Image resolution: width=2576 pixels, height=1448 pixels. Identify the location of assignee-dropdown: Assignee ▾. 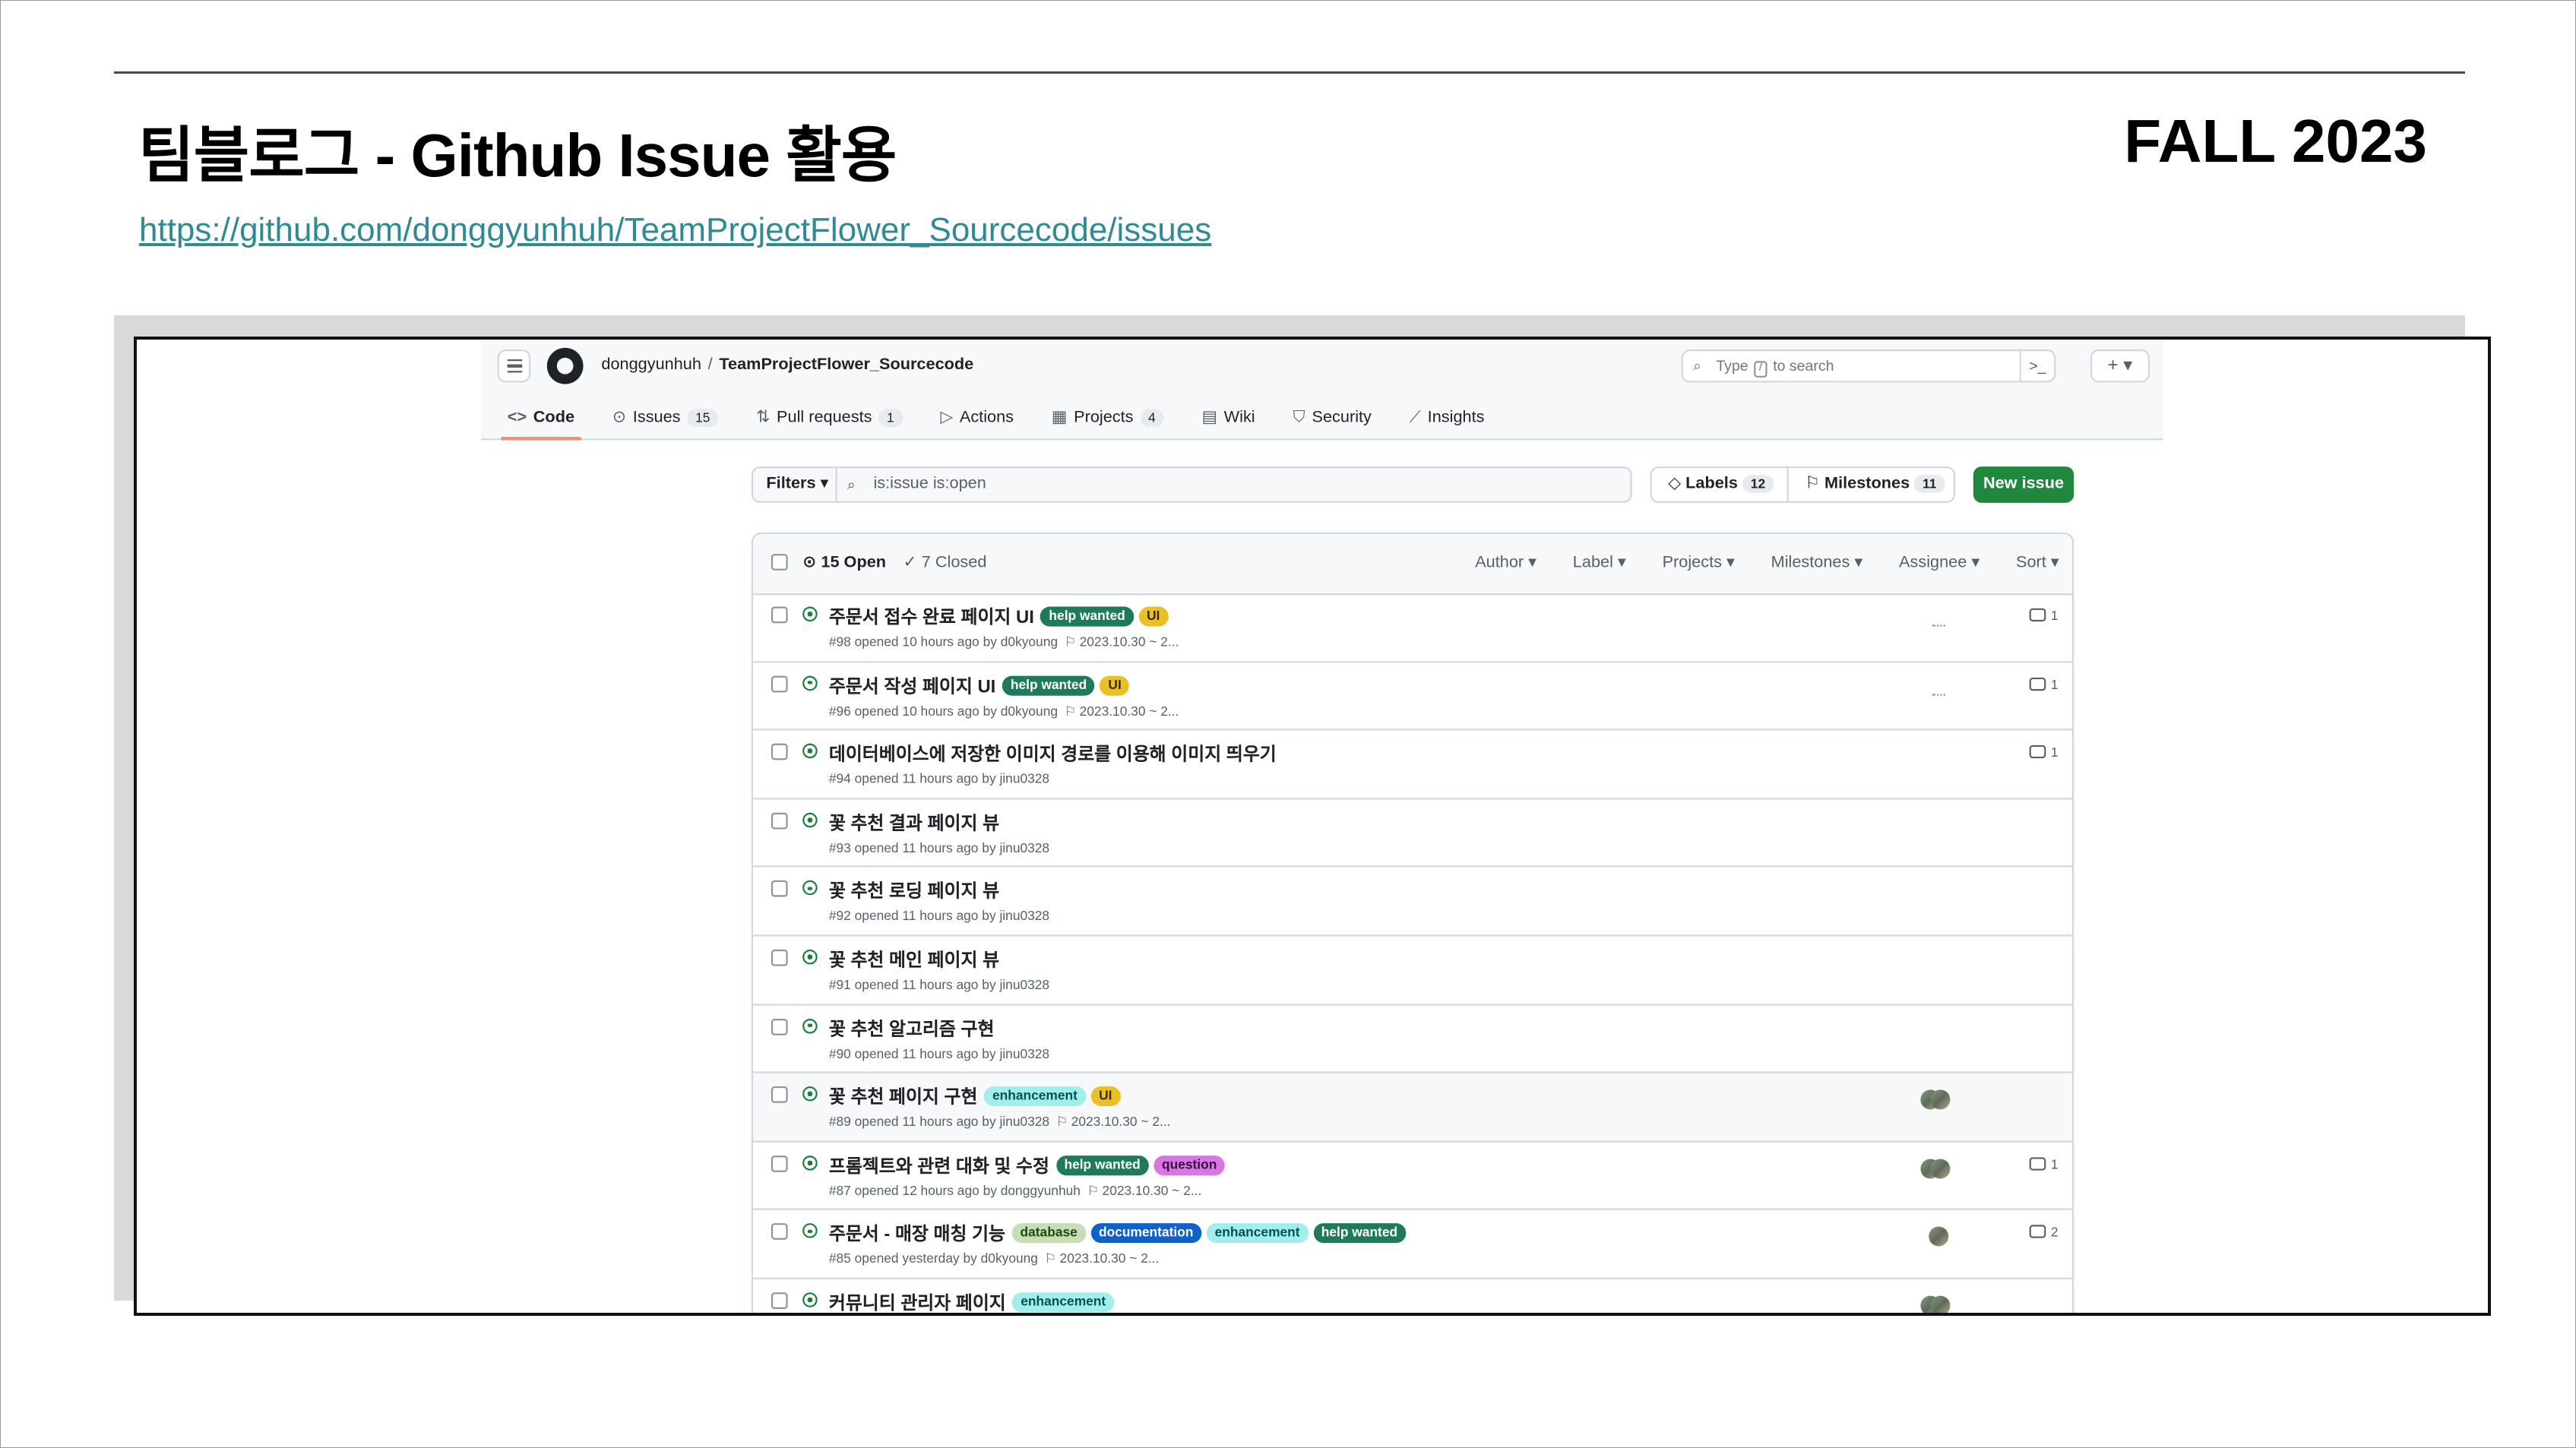
(1939, 563).